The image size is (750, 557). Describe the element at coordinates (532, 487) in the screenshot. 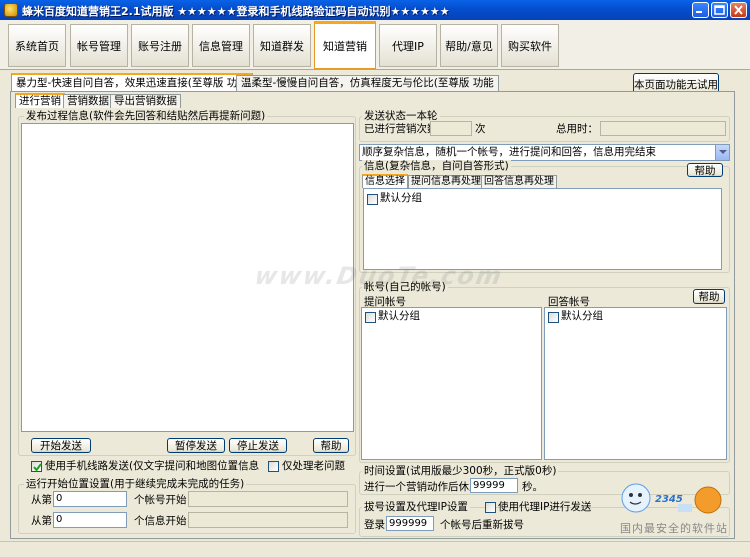

I see `rest-time-unit: 秒。` at that location.